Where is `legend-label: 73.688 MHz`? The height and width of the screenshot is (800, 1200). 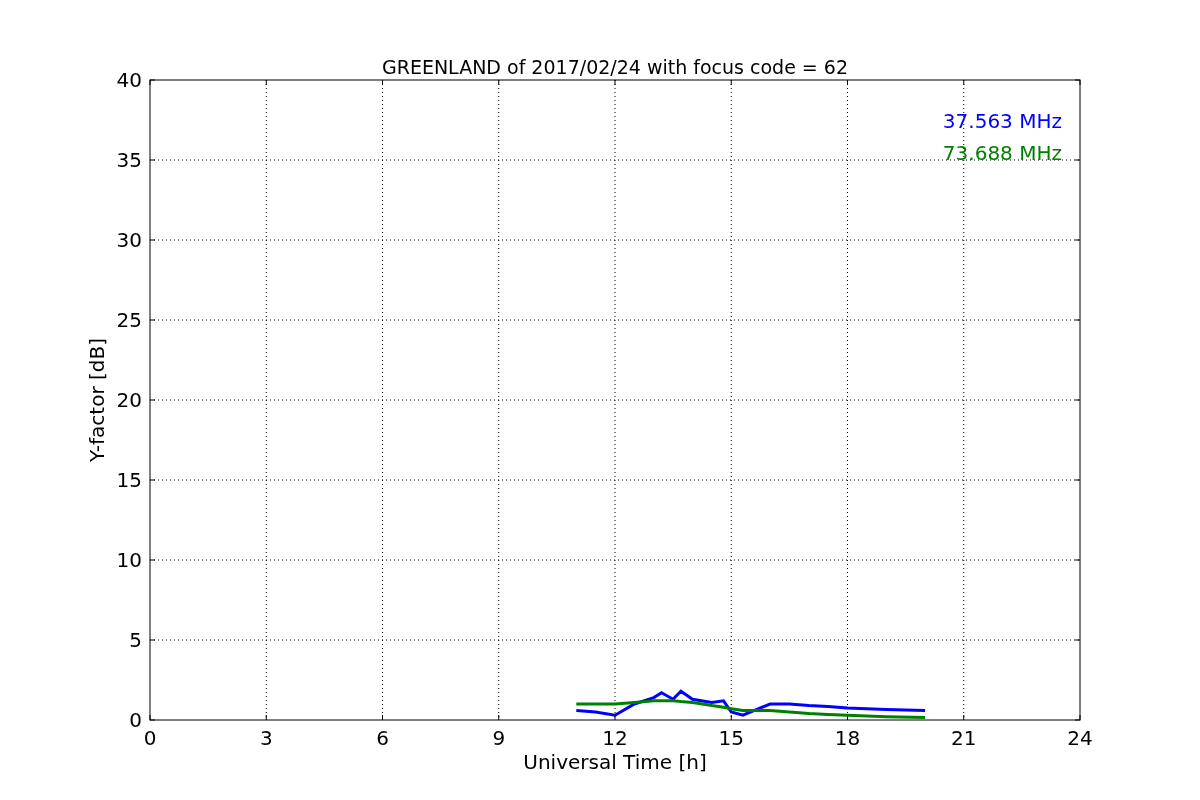
legend-label: 73.688 MHz is located at coordinates (1002, 153).